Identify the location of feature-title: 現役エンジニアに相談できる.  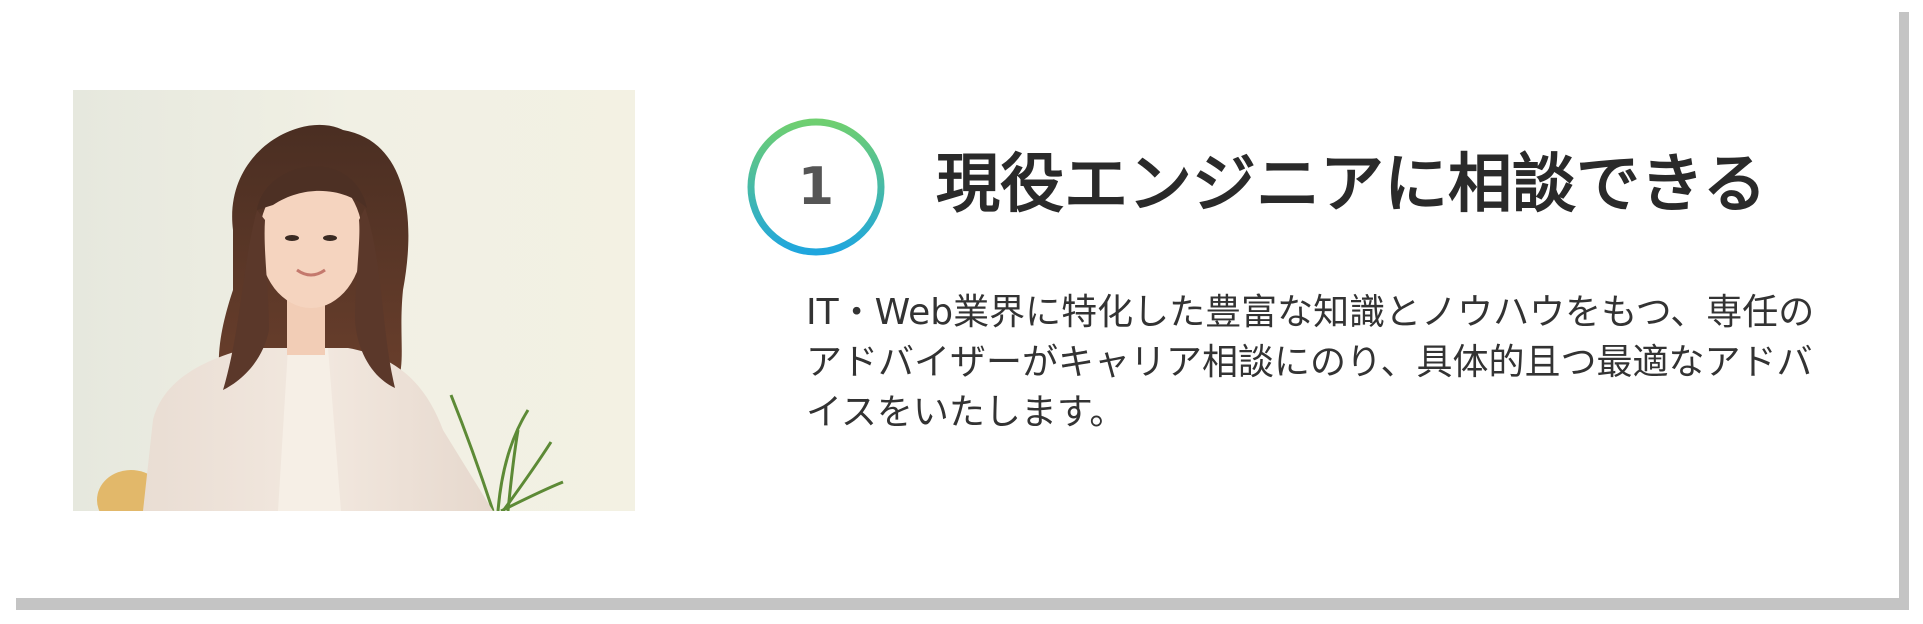
(1351, 185).